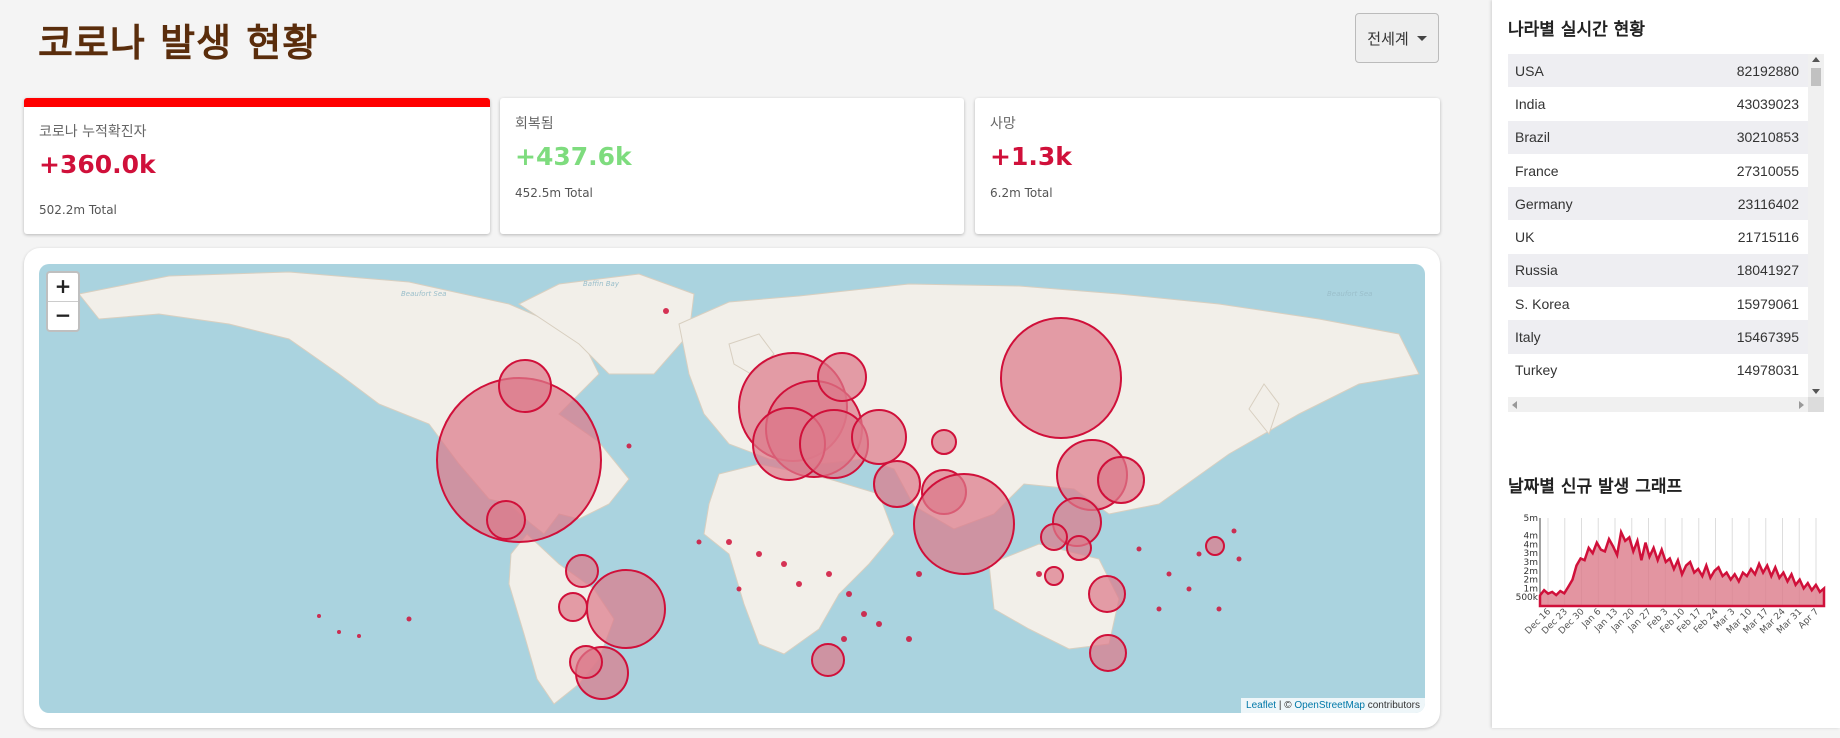 The image size is (1840, 738). Describe the element at coordinates (1767, 137) in the screenshot. I see `country-case-count: 30210853` at that location.